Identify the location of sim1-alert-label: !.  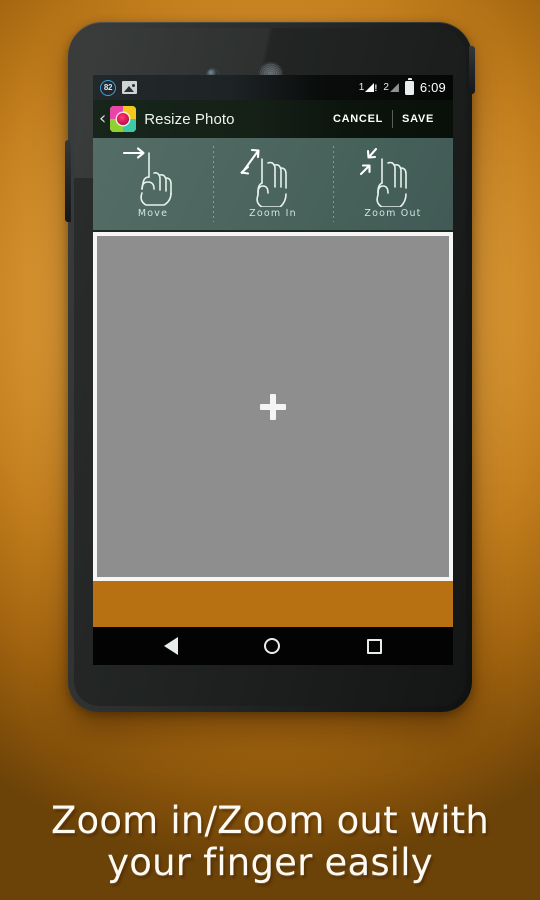
(376, 87).